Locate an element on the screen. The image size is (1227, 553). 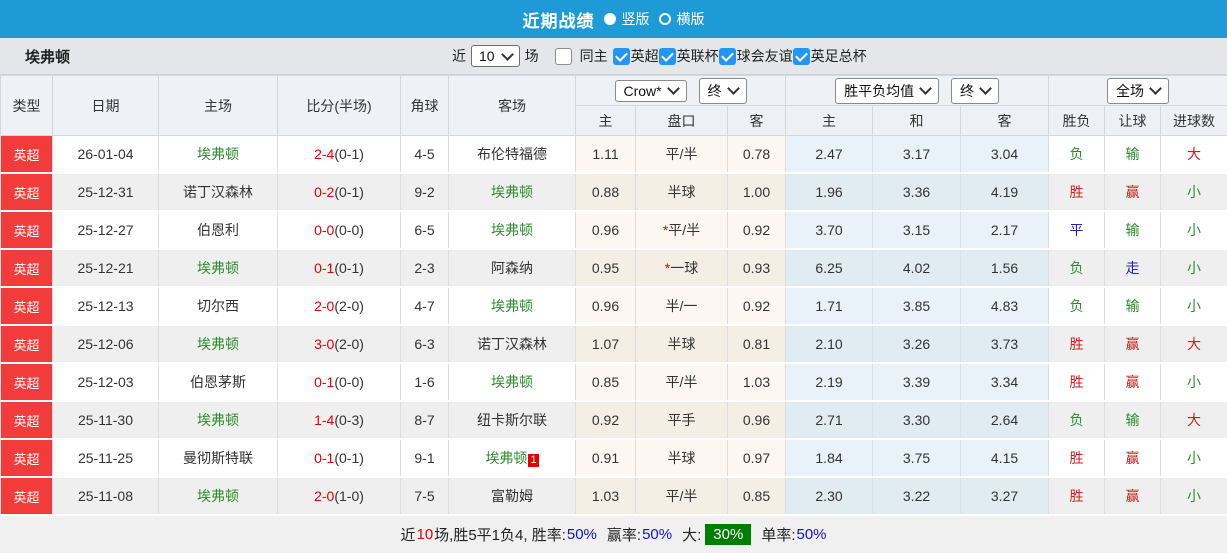
subcol-result-handicap: 让球 is located at coordinates (1133, 121).